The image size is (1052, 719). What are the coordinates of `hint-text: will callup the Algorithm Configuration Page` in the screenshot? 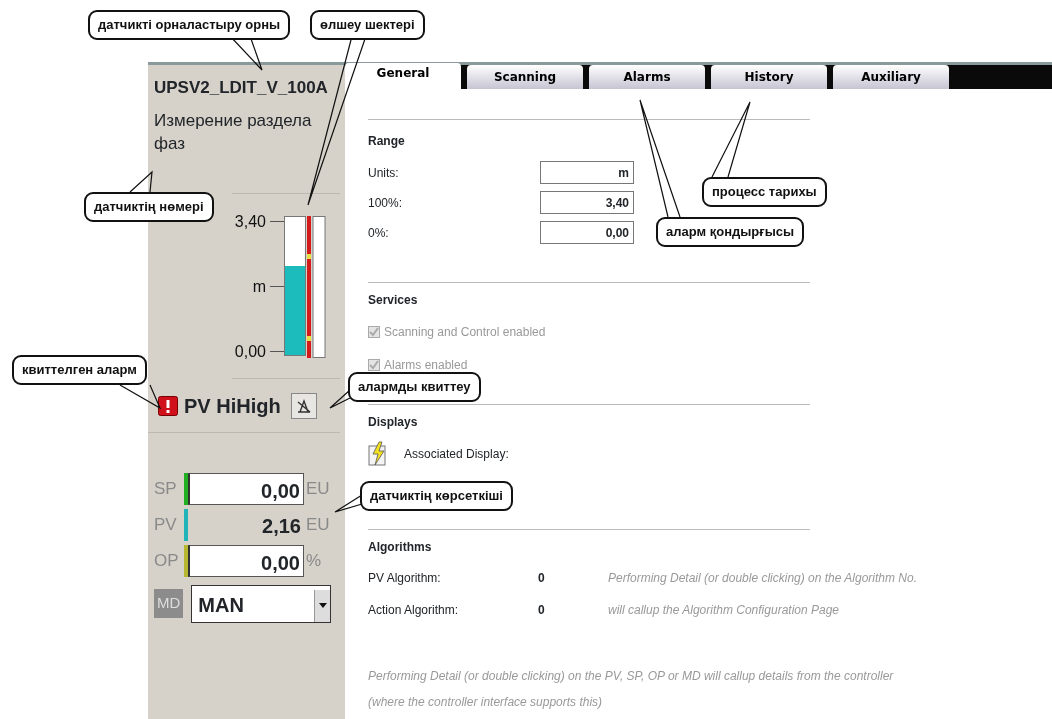 It's located at (723, 610).